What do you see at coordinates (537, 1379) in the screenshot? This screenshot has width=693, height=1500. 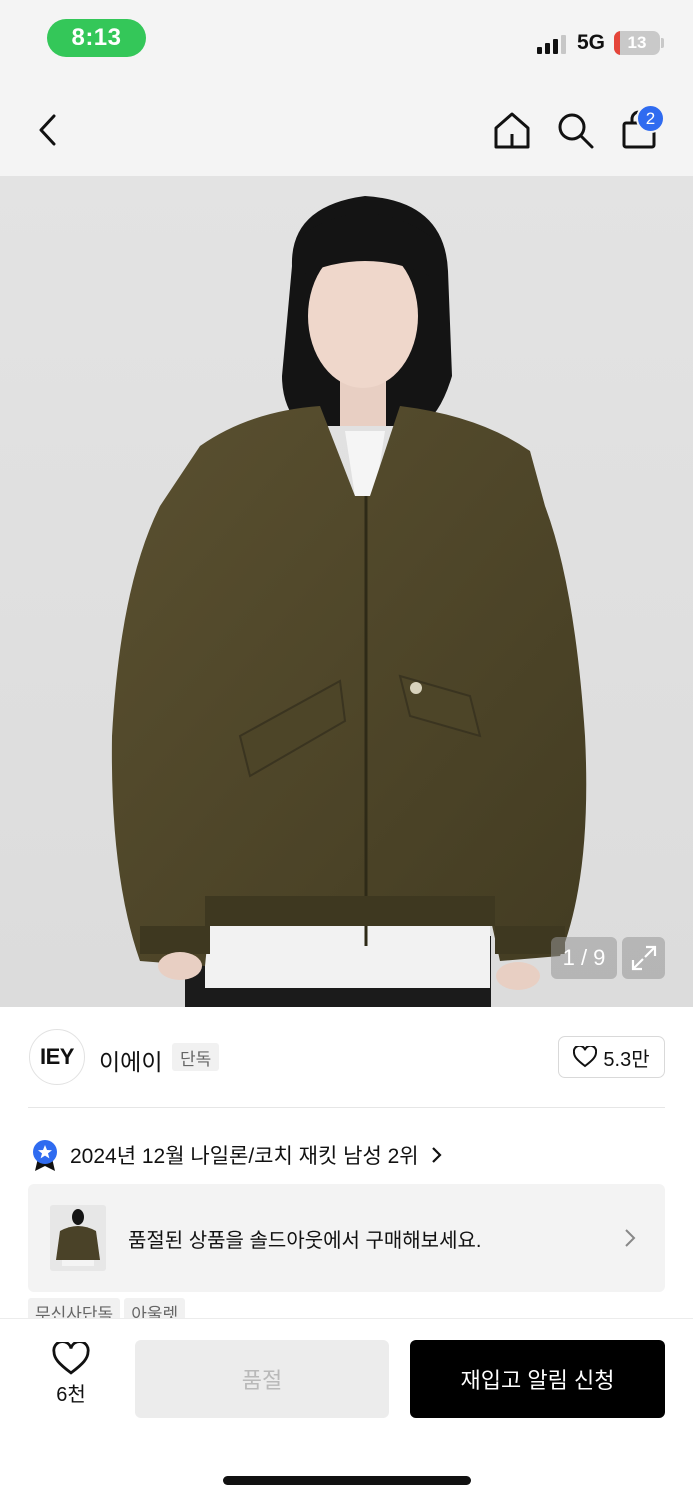 I see `restock-alert-button: 재입고 알림 신청` at bounding box center [537, 1379].